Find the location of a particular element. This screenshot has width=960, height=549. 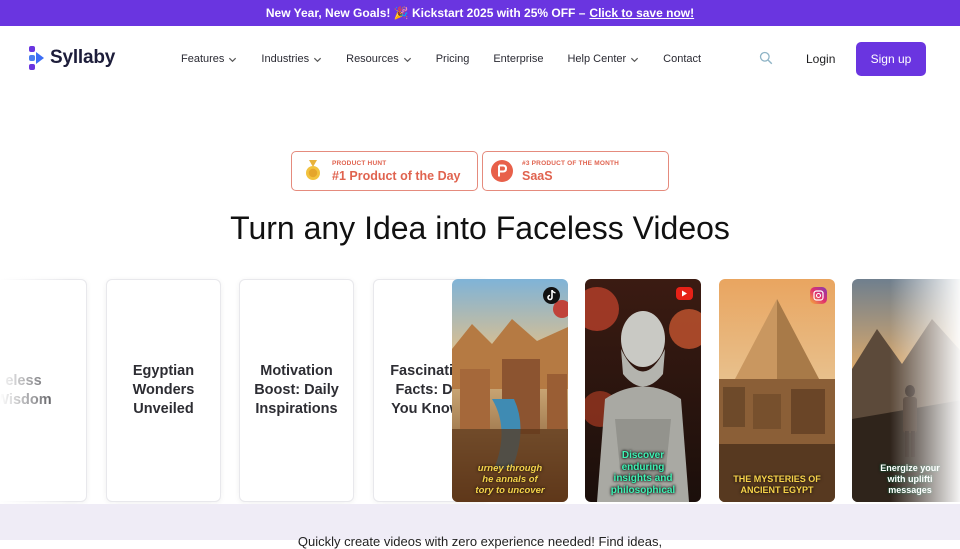

product-hunt-month-badge: #3 PRODUCT OF THE MONTH SaaS is located at coordinates (575, 171).